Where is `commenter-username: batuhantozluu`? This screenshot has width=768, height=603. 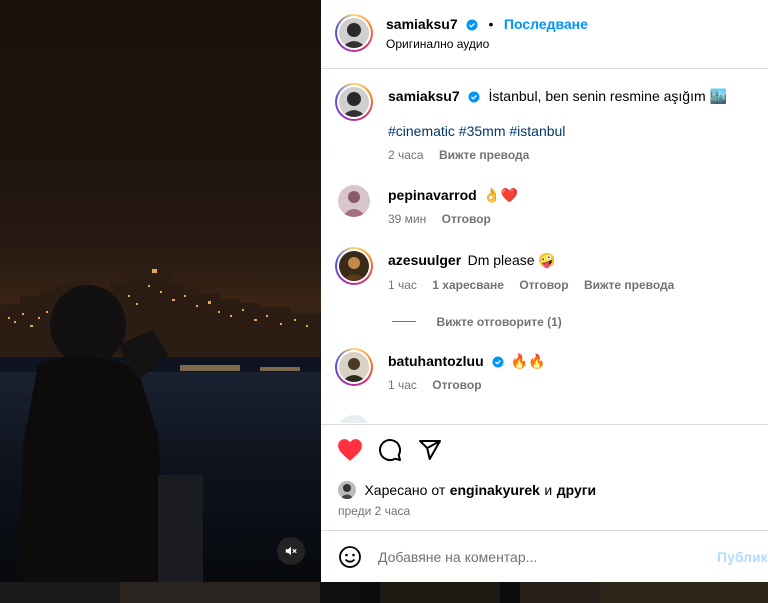 commenter-username: batuhantozluu is located at coordinates (436, 361).